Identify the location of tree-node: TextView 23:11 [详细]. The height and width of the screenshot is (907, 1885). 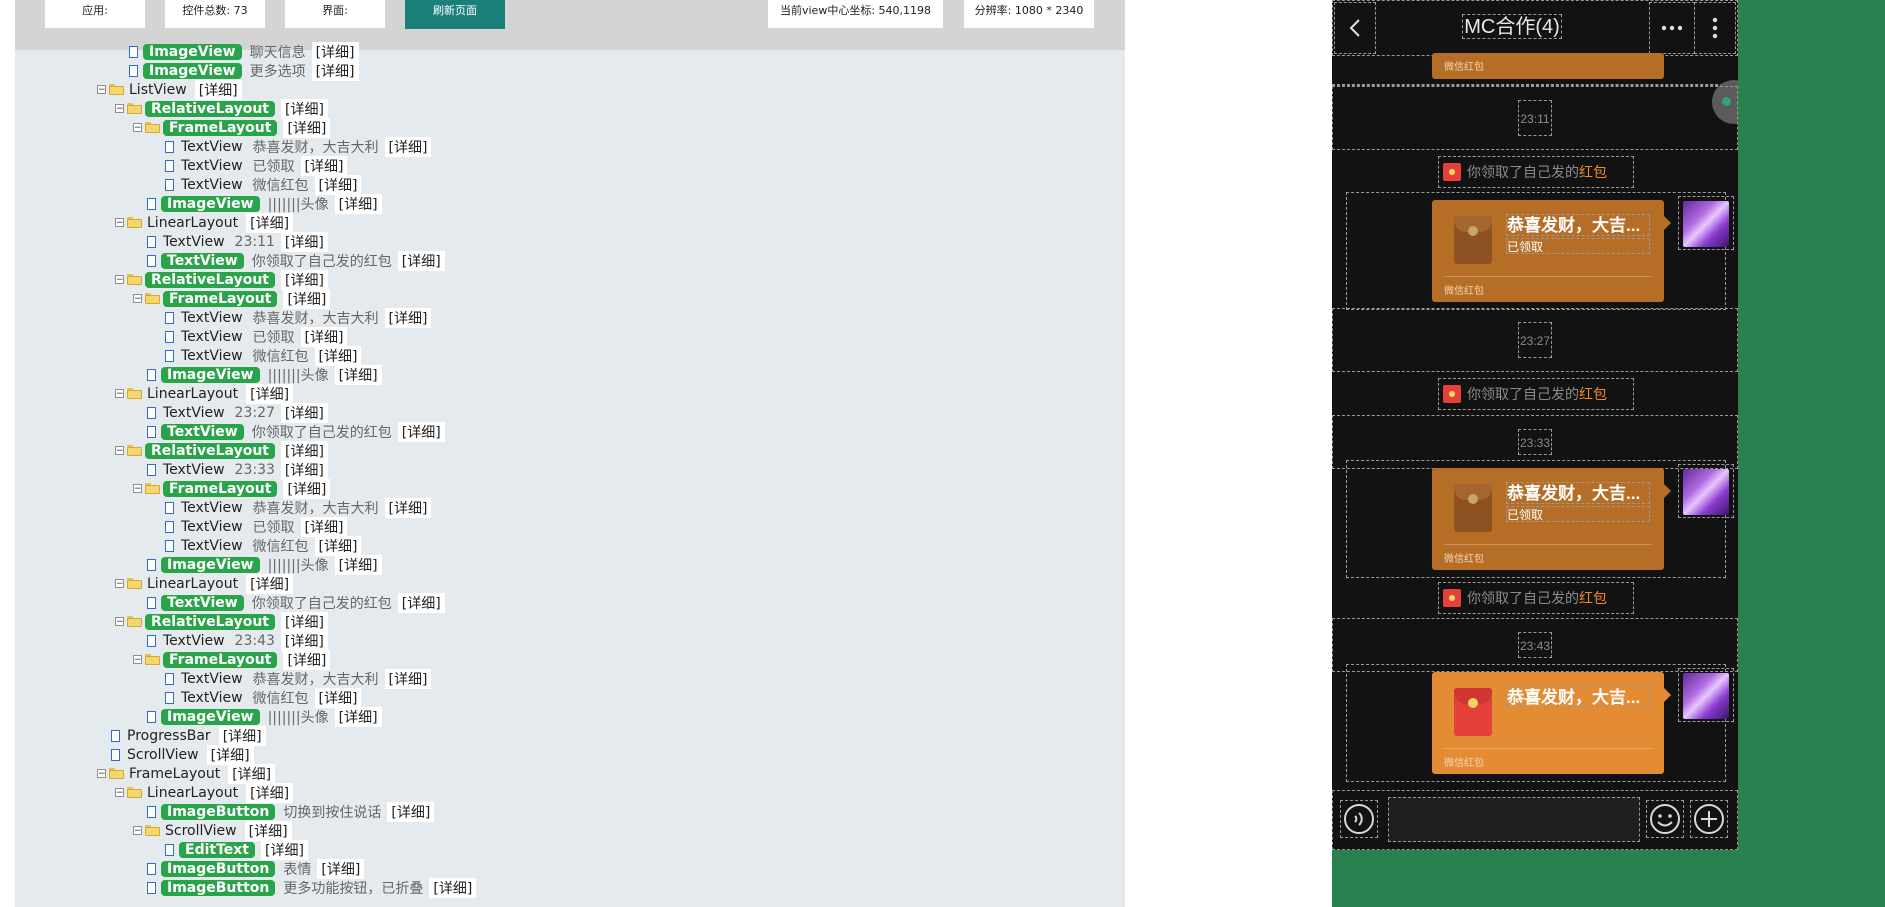
(230, 241).